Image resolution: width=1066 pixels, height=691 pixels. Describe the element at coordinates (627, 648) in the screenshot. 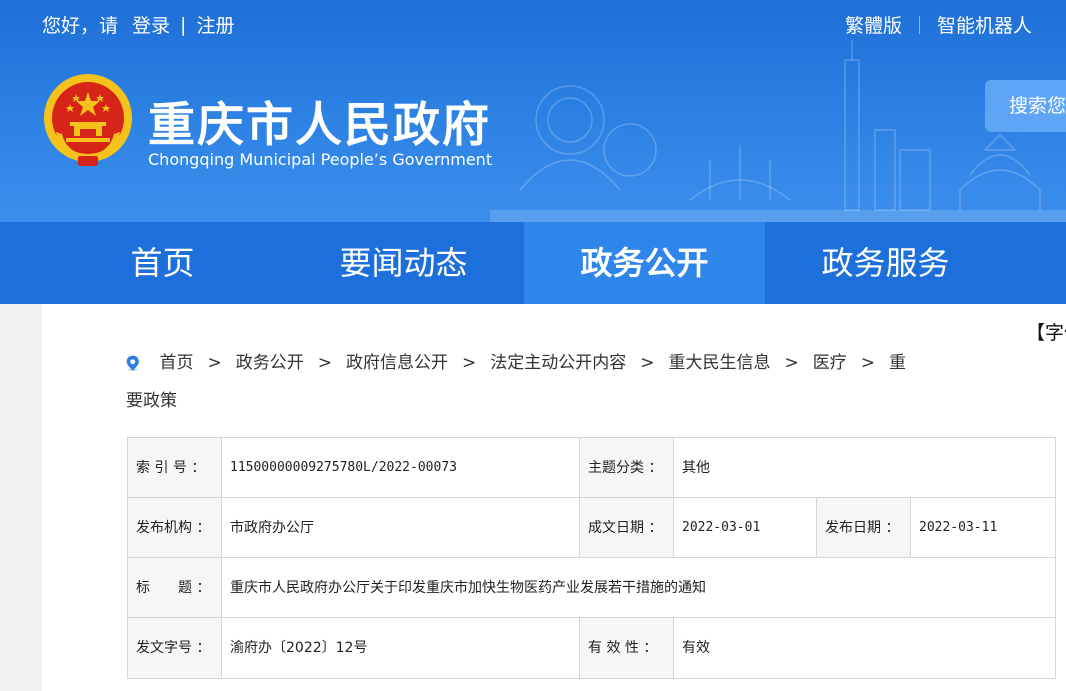

I see `validity-label: 有 效 性 ：` at that location.